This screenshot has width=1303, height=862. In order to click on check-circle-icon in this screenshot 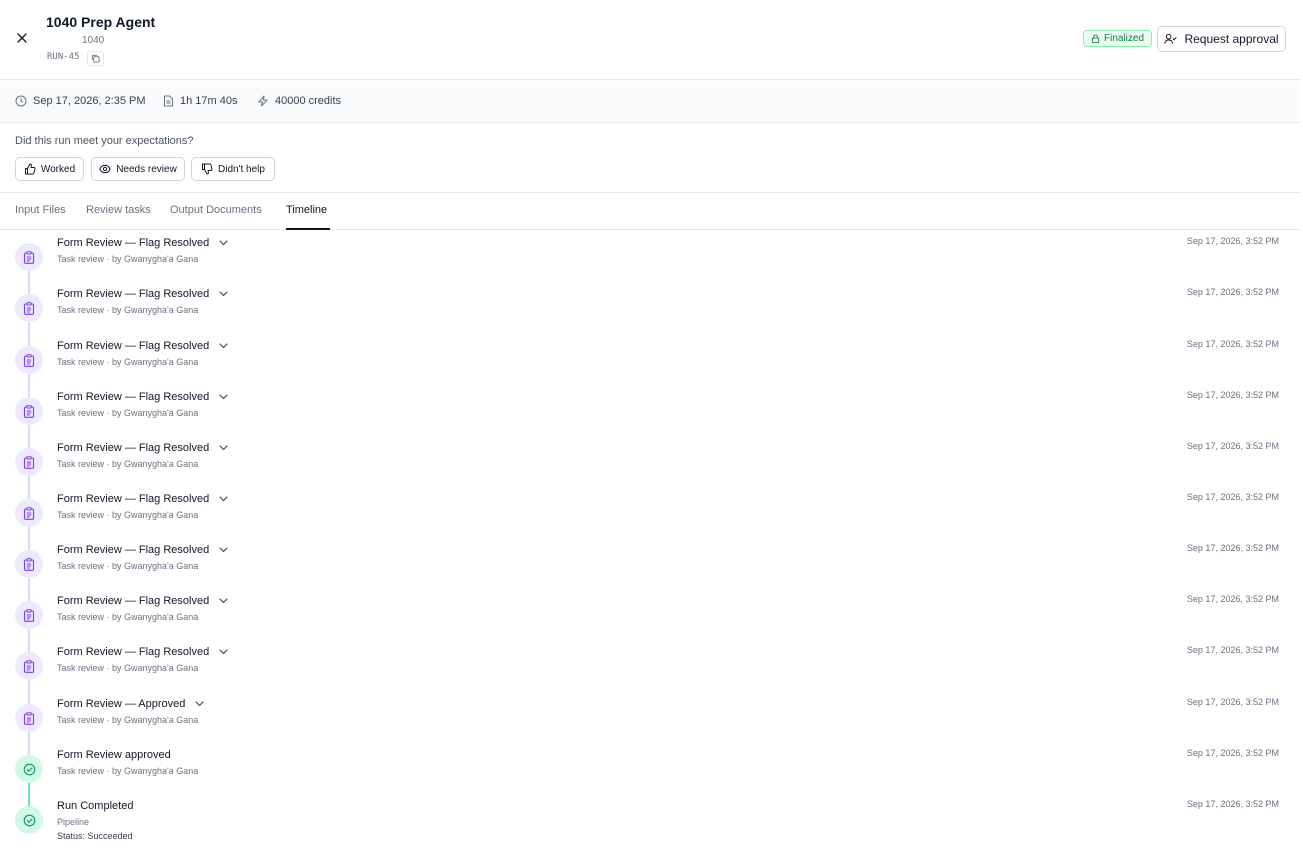, I will do `click(29, 769)`.